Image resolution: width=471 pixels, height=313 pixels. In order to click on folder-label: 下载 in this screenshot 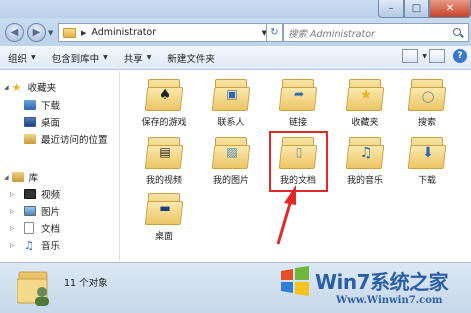, I will do `click(426, 181)`.